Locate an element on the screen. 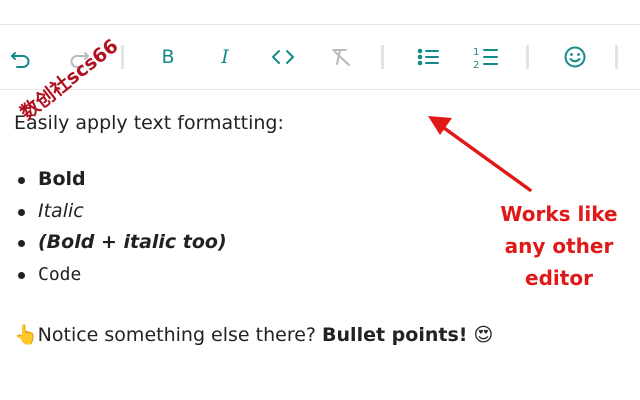 This screenshot has height=400, width=640. bold-label: B is located at coordinates (168, 56).